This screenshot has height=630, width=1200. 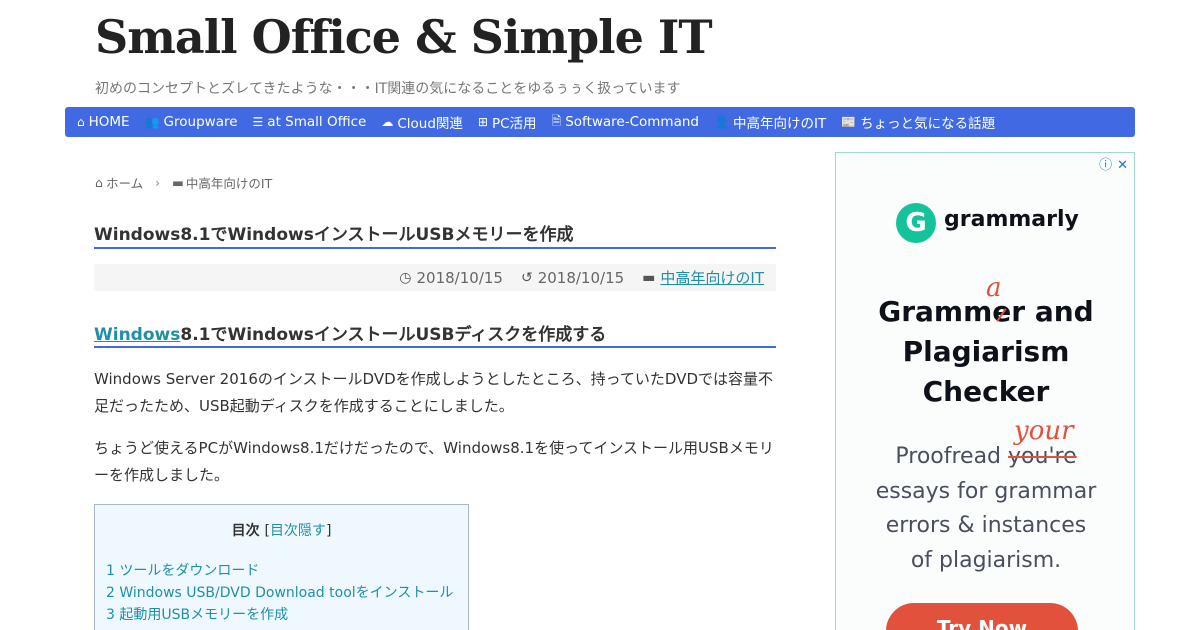 I want to click on published-date-value: 2018/10/15, so click(x=459, y=277).